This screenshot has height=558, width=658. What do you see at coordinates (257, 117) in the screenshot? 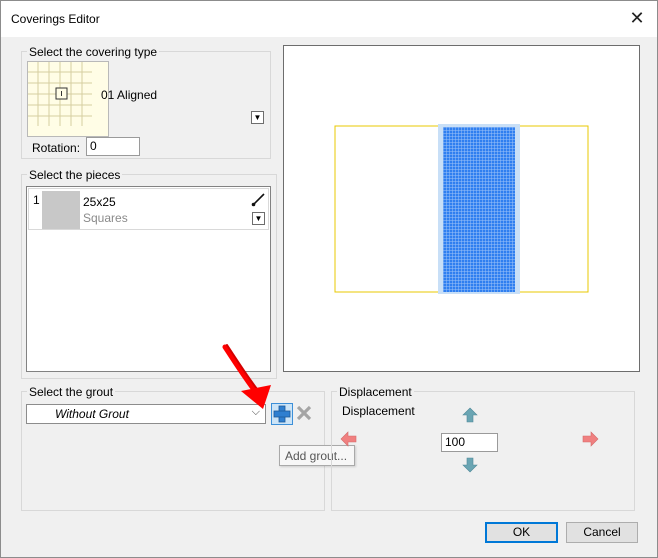
I see `covering-type-dropdown-button: ▼` at bounding box center [257, 117].